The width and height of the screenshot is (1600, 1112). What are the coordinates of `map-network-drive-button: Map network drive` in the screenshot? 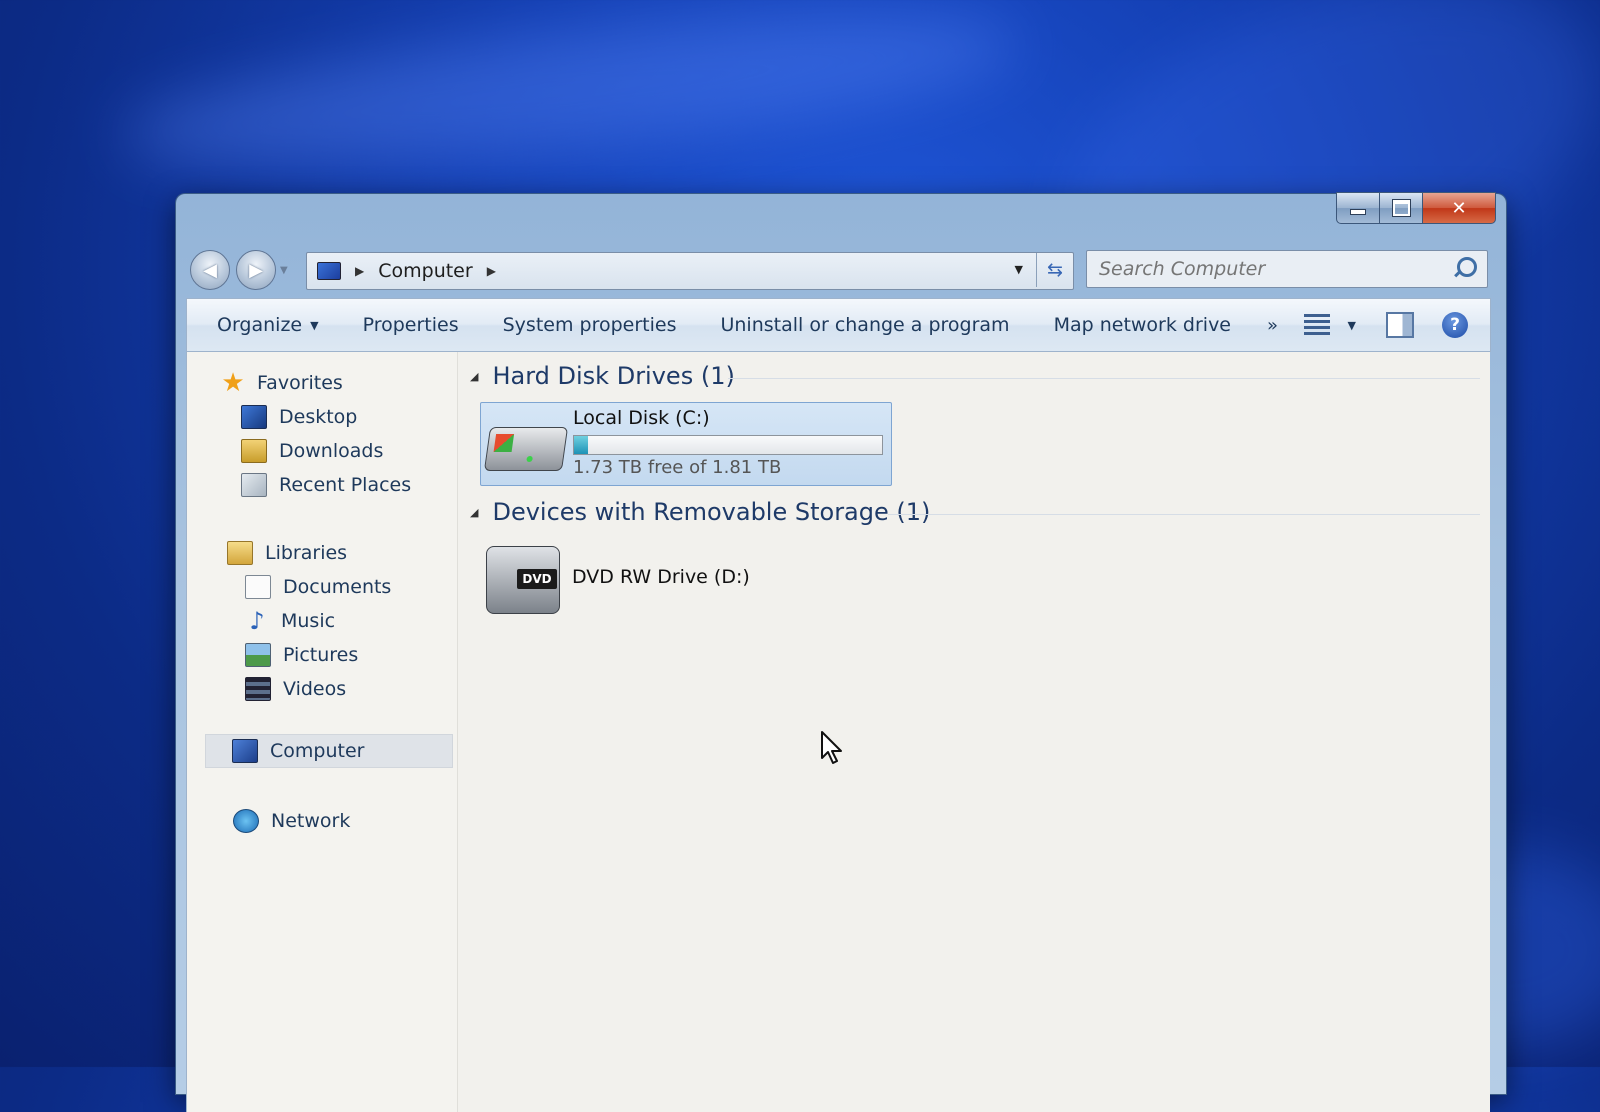 It's located at (1142, 325).